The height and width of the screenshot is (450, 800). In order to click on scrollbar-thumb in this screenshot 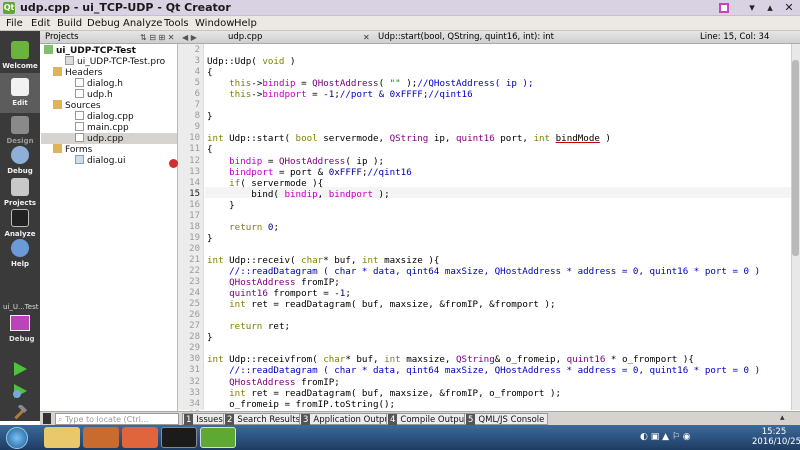, I will do `click(795, 158)`.